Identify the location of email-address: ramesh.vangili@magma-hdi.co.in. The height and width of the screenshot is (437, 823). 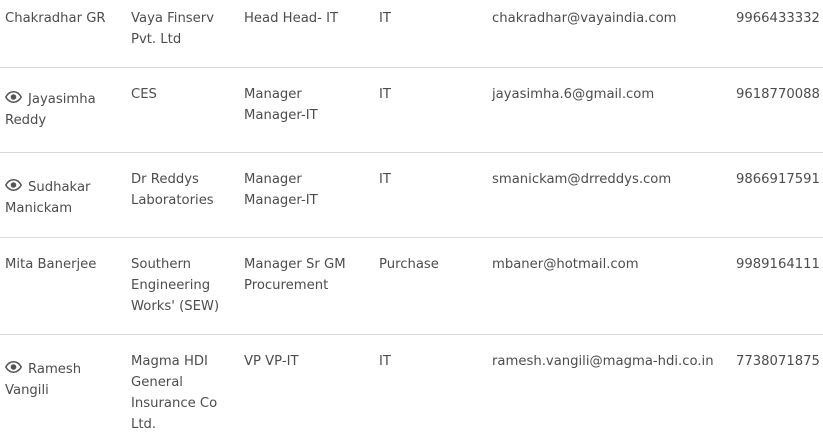
(603, 361).